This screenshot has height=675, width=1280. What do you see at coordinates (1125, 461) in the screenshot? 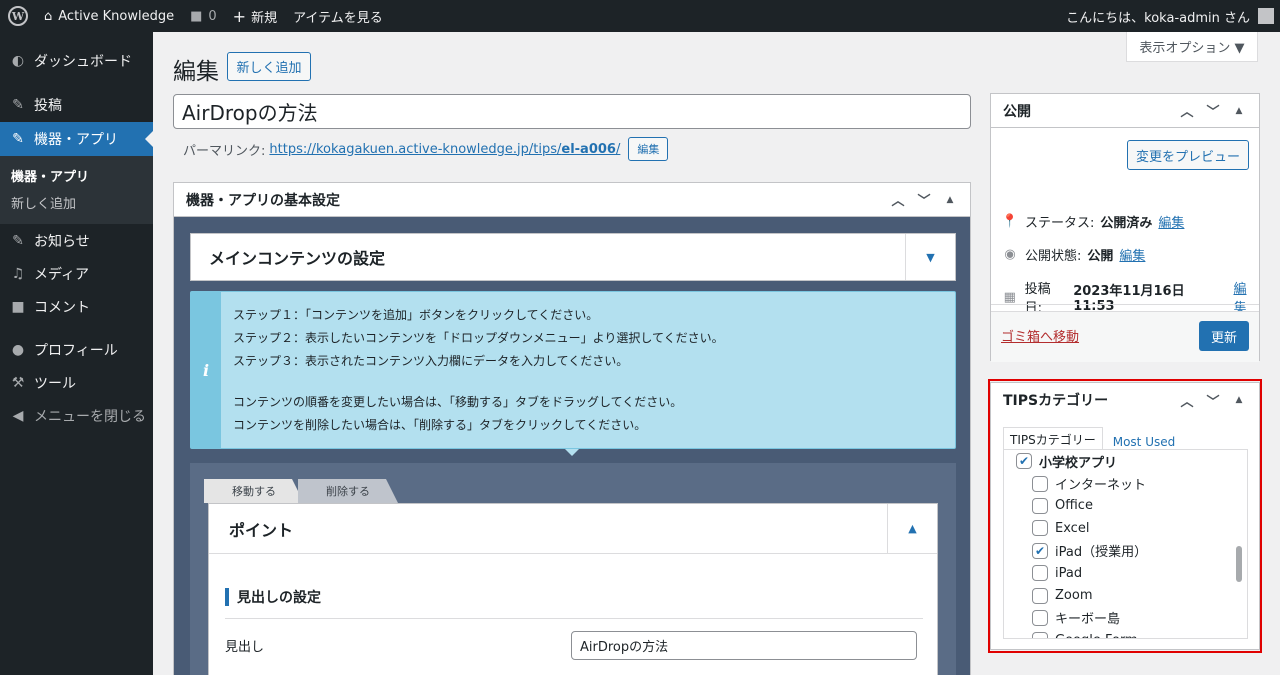
I see `tips-category-item: ✔ 小学校アプリ` at bounding box center [1125, 461].